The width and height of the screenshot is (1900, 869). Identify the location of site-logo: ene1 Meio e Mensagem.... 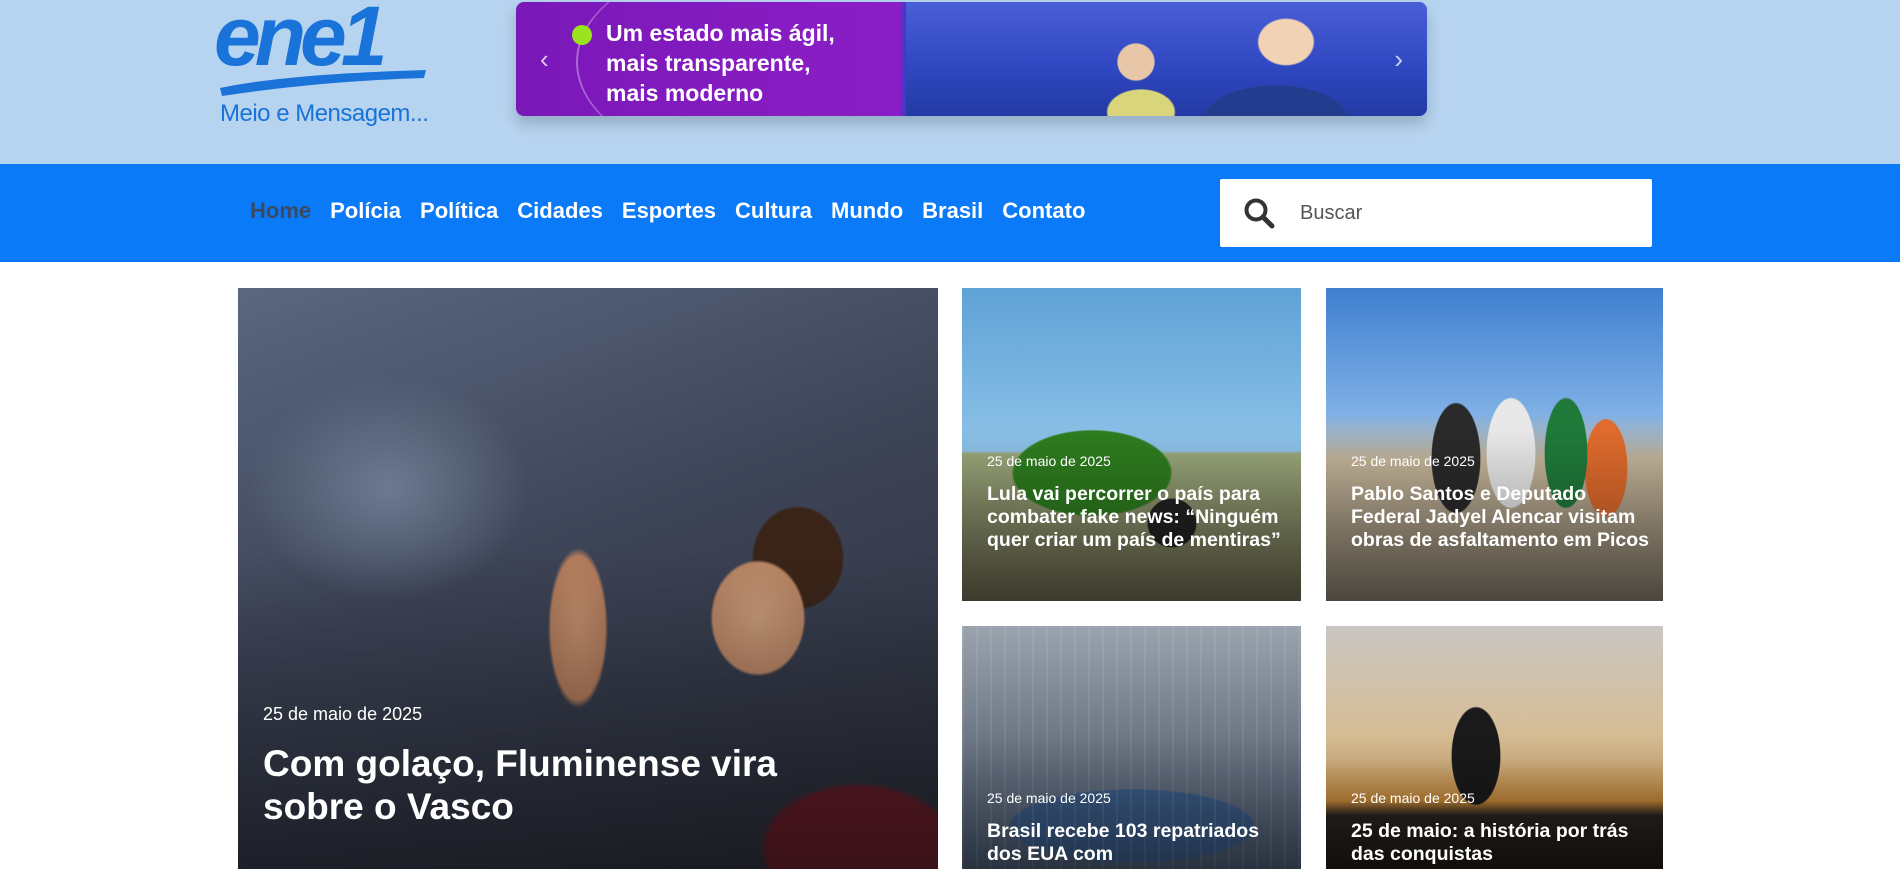
(329, 65).